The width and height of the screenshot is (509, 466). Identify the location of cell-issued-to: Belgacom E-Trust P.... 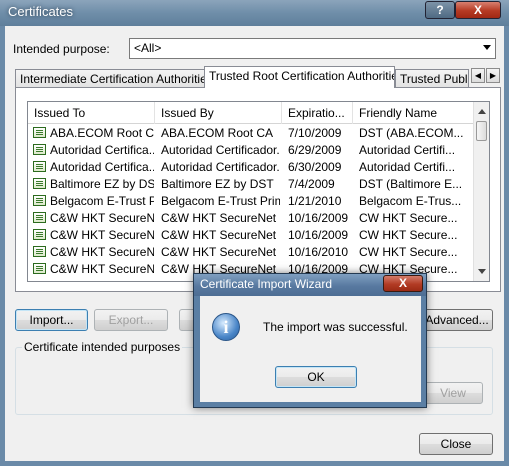
(102, 201).